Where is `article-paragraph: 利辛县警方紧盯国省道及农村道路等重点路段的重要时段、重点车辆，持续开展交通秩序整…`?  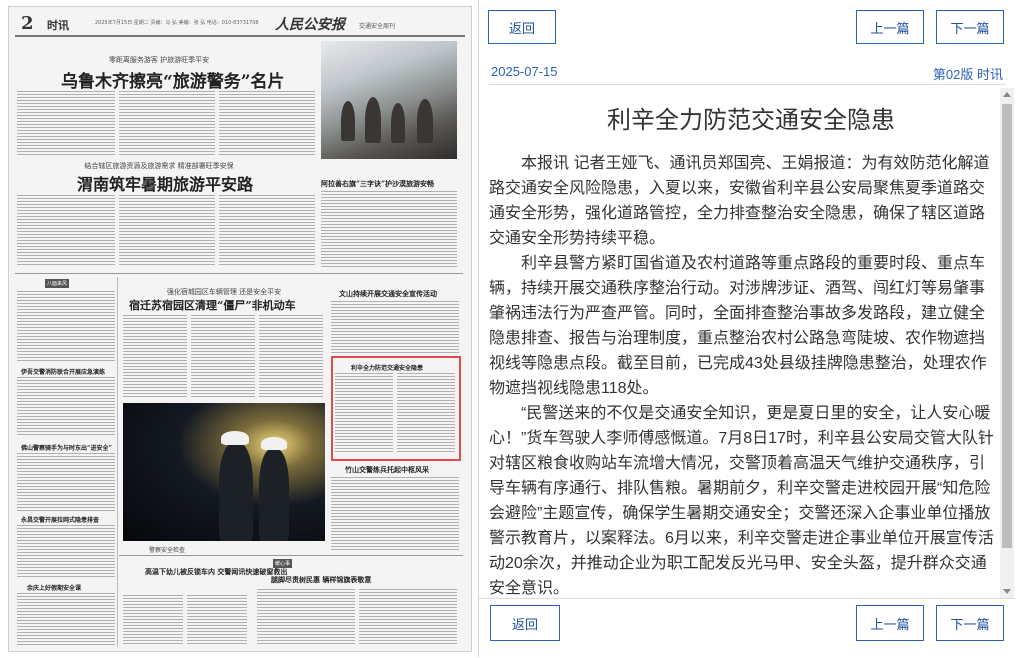 article-paragraph: 利辛县警方紧盯国省道及农村道路等重点路段的重要时段、重点车辆，持续开展交通秩序整… is located at coordinates (738, 326).